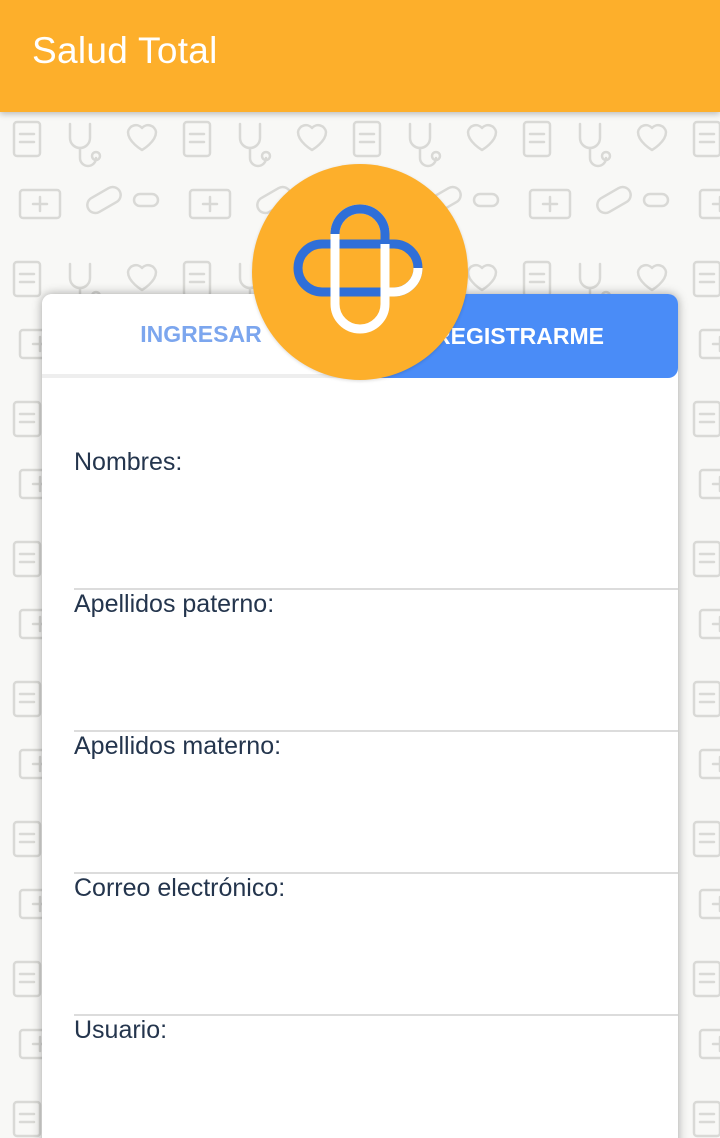 The width and height of the screenshot is (720, 1138). What do you see at coordinates (174, 604) in the screenshot?
I see `field-label: Apellidos paterno:` at bounding box center [174, 604].